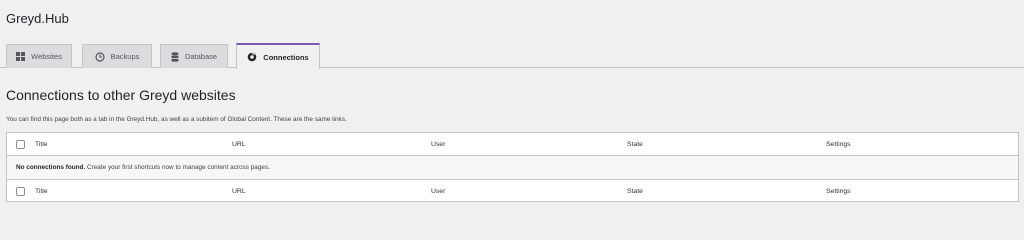 This screenshot has width=1024, height=240. I want to click on column-state: State, so click(635, 144).